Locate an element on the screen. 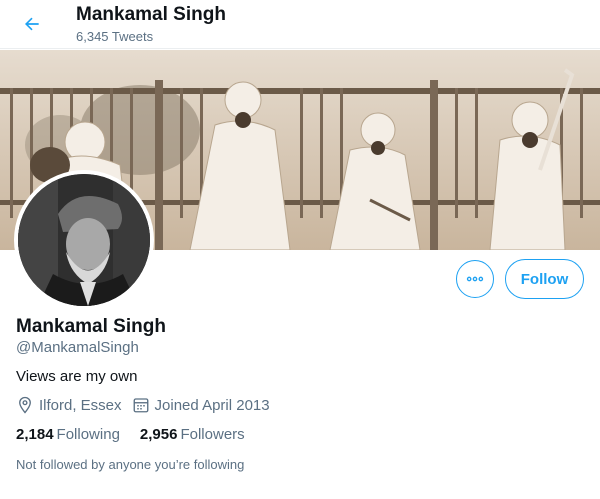  following-count: 2,184 is located at coordinates (35, 434).